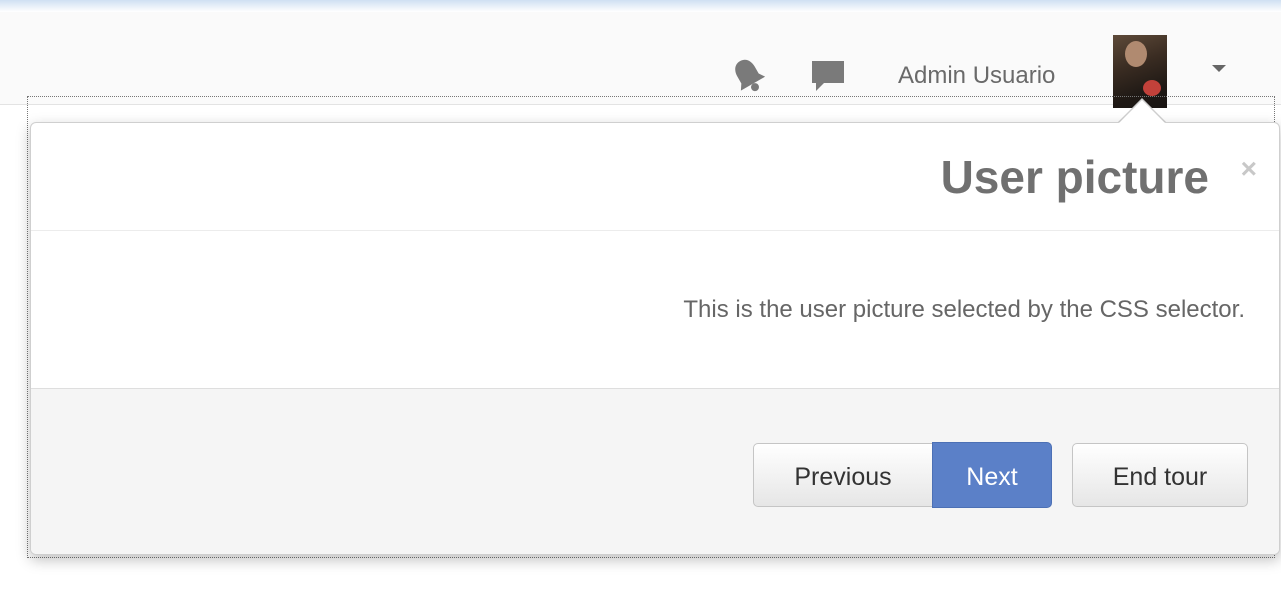 This screenshot has height=602, width=1281. What do you see at coordinates (1136, 54) in the screenshot?
I see `avatar-face` at bounding box center [1136, 54].